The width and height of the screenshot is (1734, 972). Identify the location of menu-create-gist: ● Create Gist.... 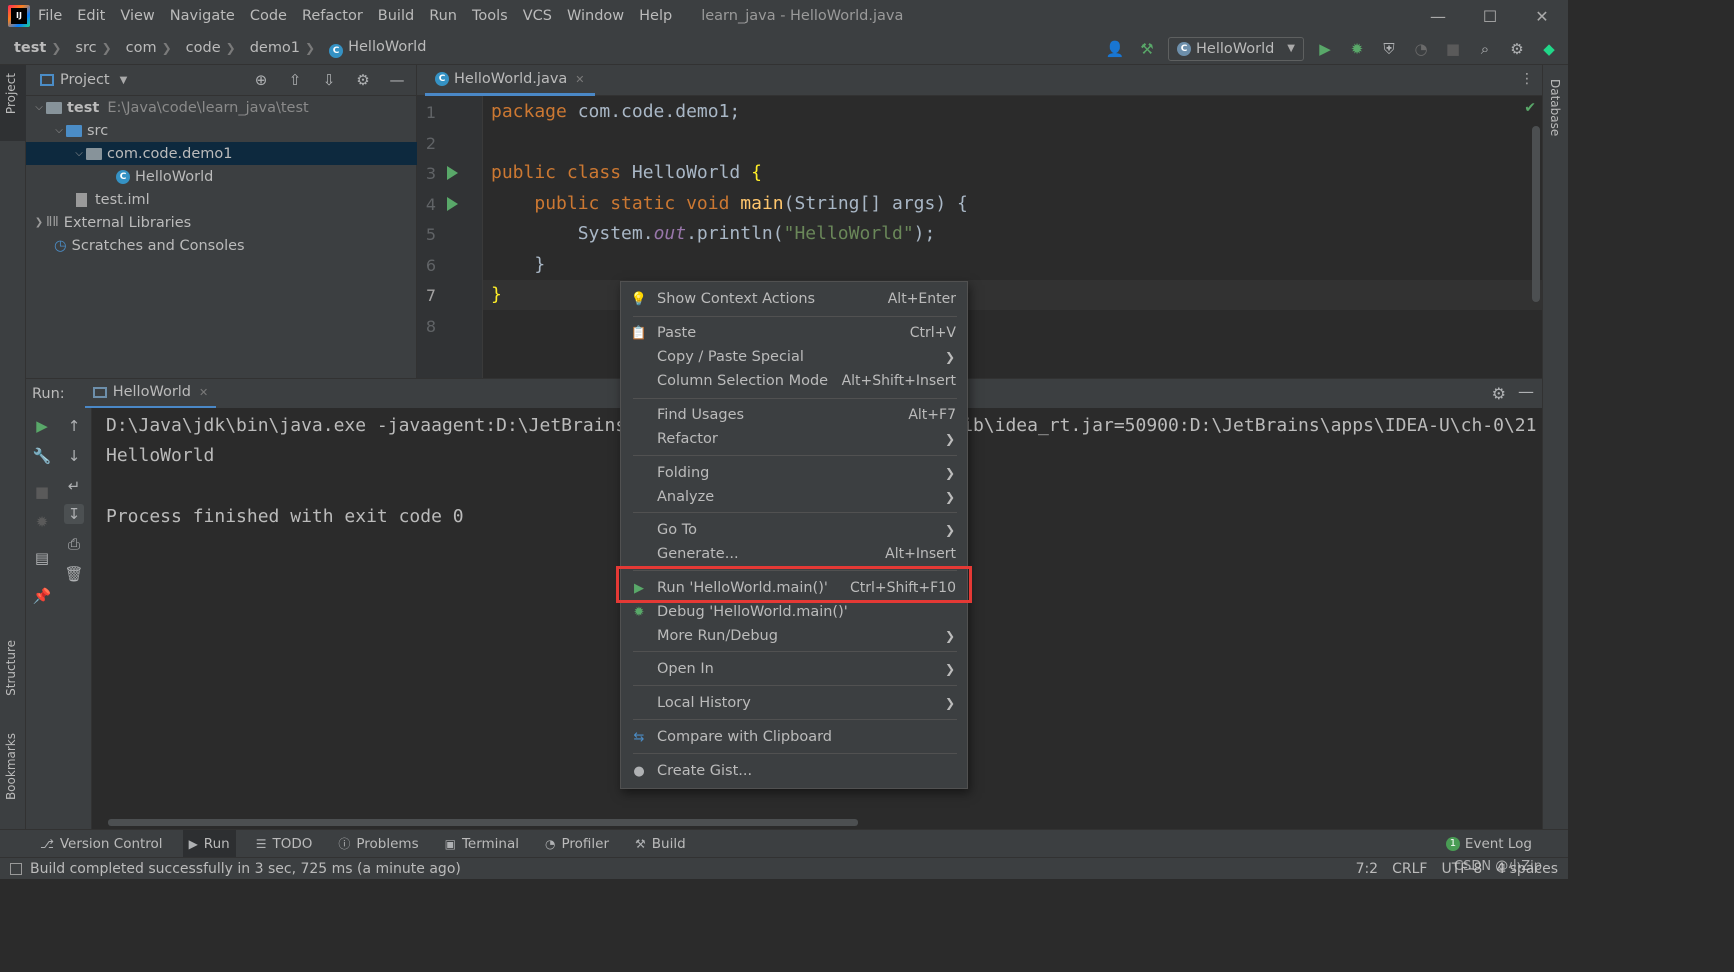
(794, 771).